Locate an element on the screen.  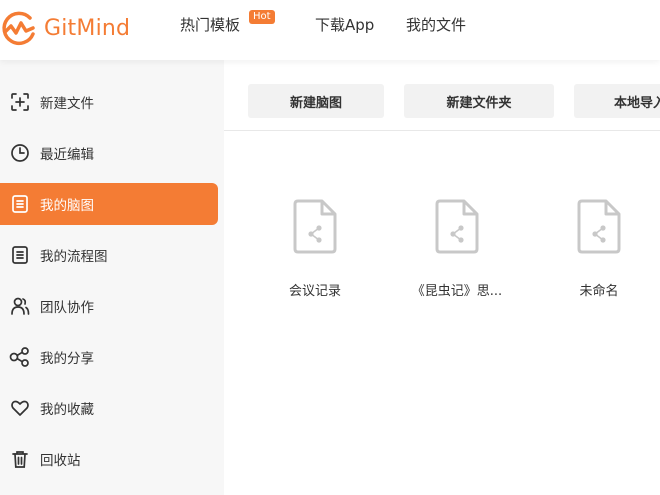
sidebar-item-share: 我的分享 is located at coordinates (109, 357).